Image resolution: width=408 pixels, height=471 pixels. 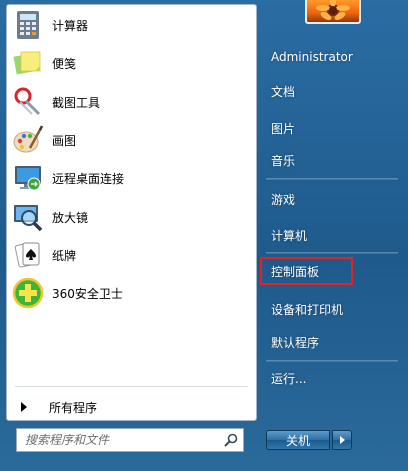 I want to click on shutdown-options-button, so click(x=342, y=440).